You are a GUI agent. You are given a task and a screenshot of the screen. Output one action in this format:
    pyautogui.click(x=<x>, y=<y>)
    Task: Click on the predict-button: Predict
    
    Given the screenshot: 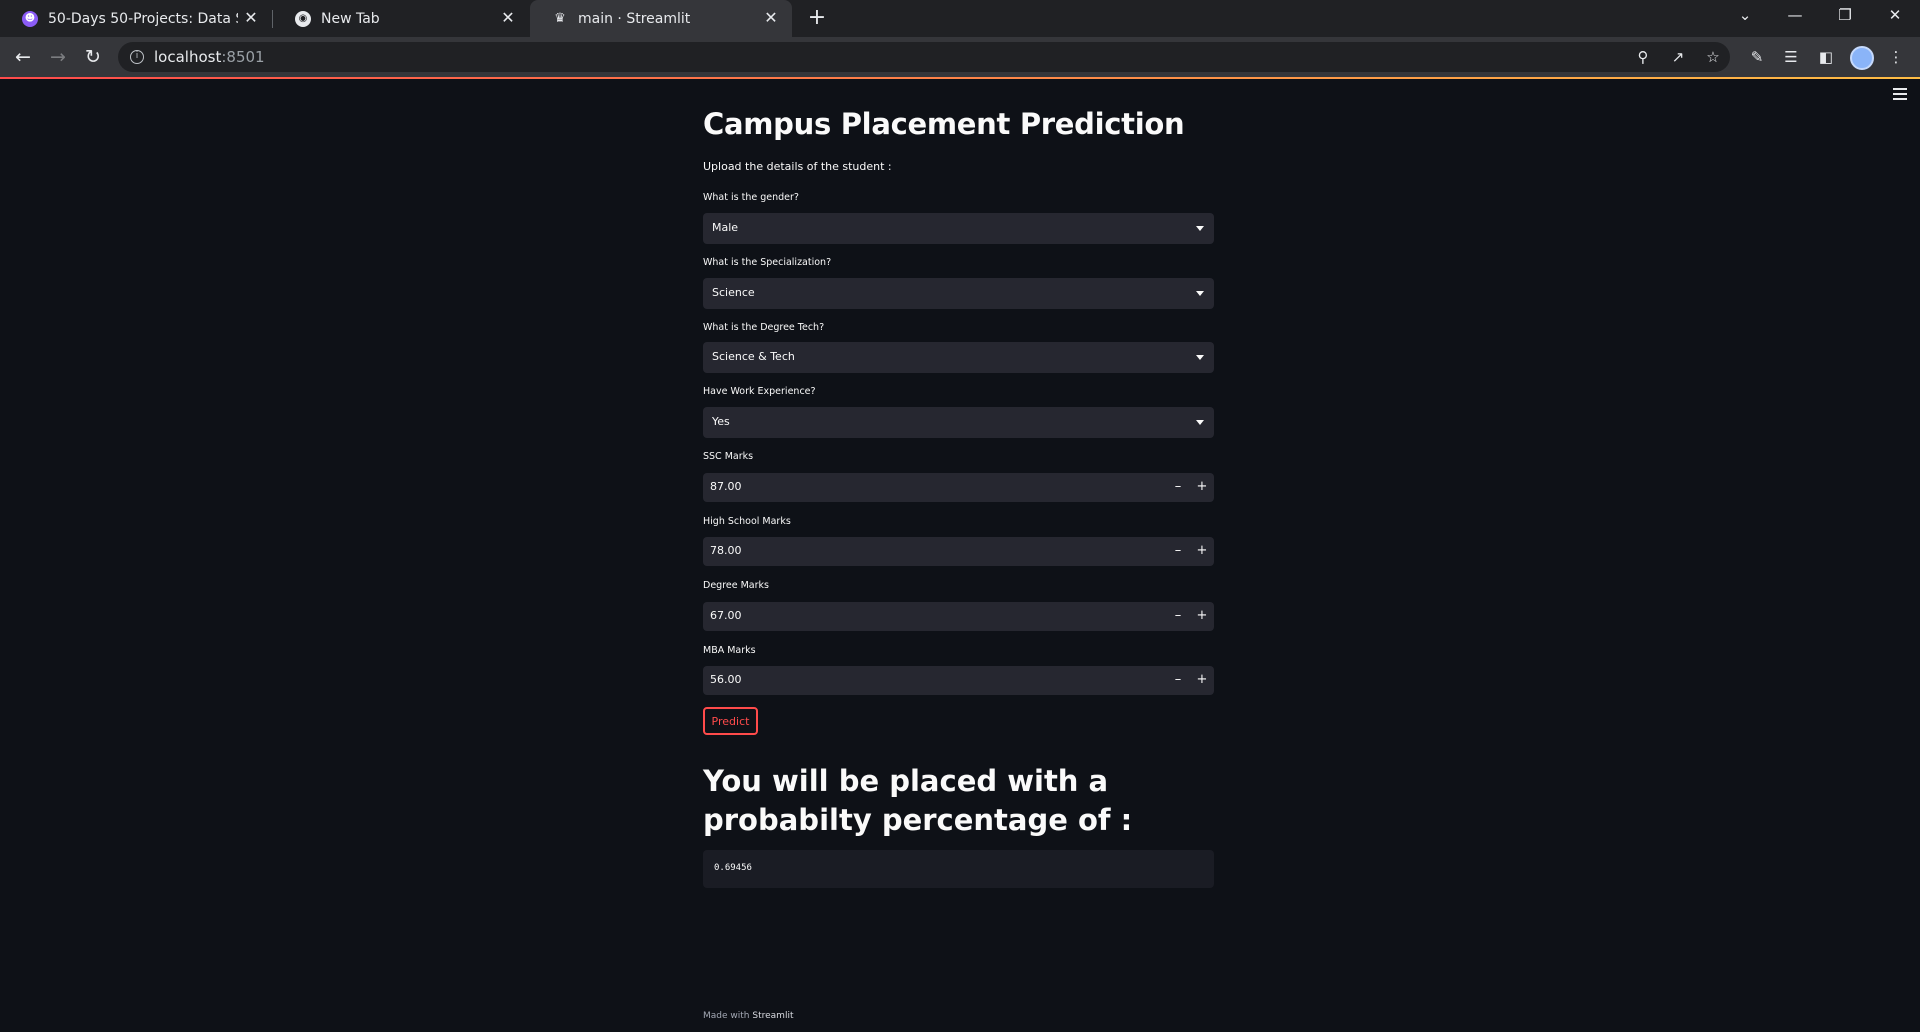 What is the action you would take?
    pyautogui.click(x=730, y=721)
    